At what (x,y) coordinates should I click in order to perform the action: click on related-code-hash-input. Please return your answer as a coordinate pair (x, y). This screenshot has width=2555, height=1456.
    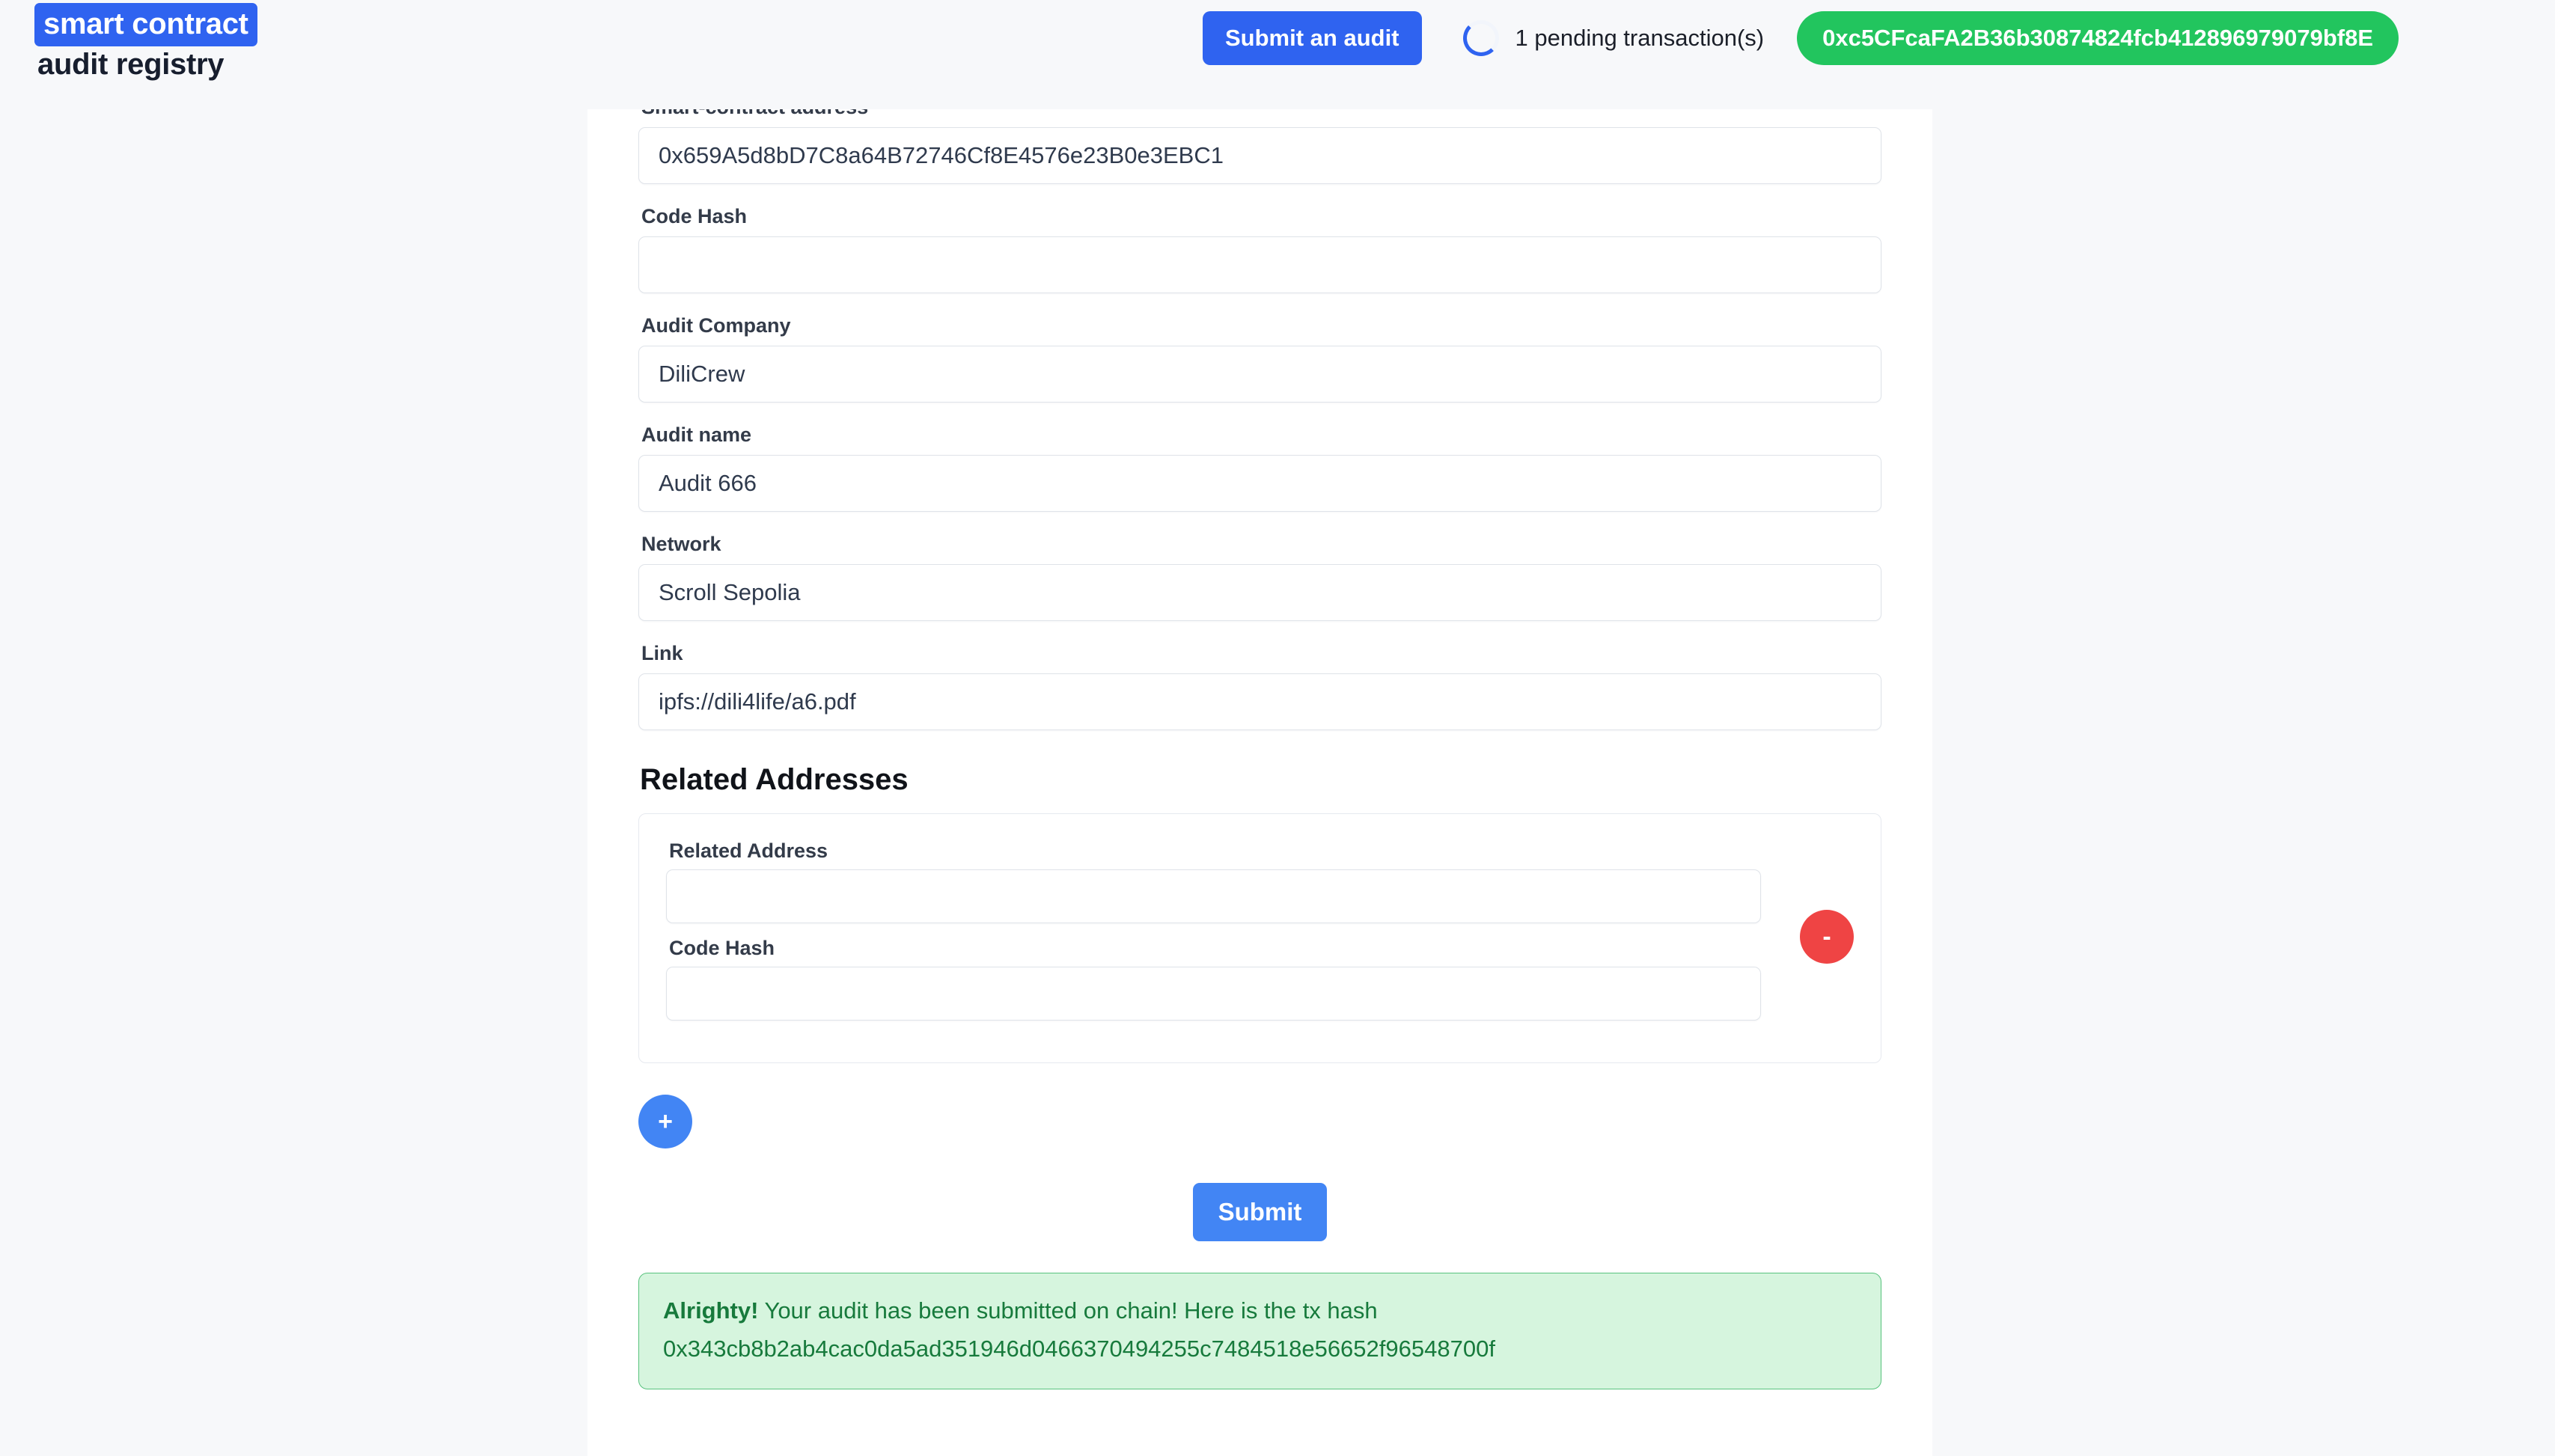
    Looking at the image, I should click on (1213, 994).